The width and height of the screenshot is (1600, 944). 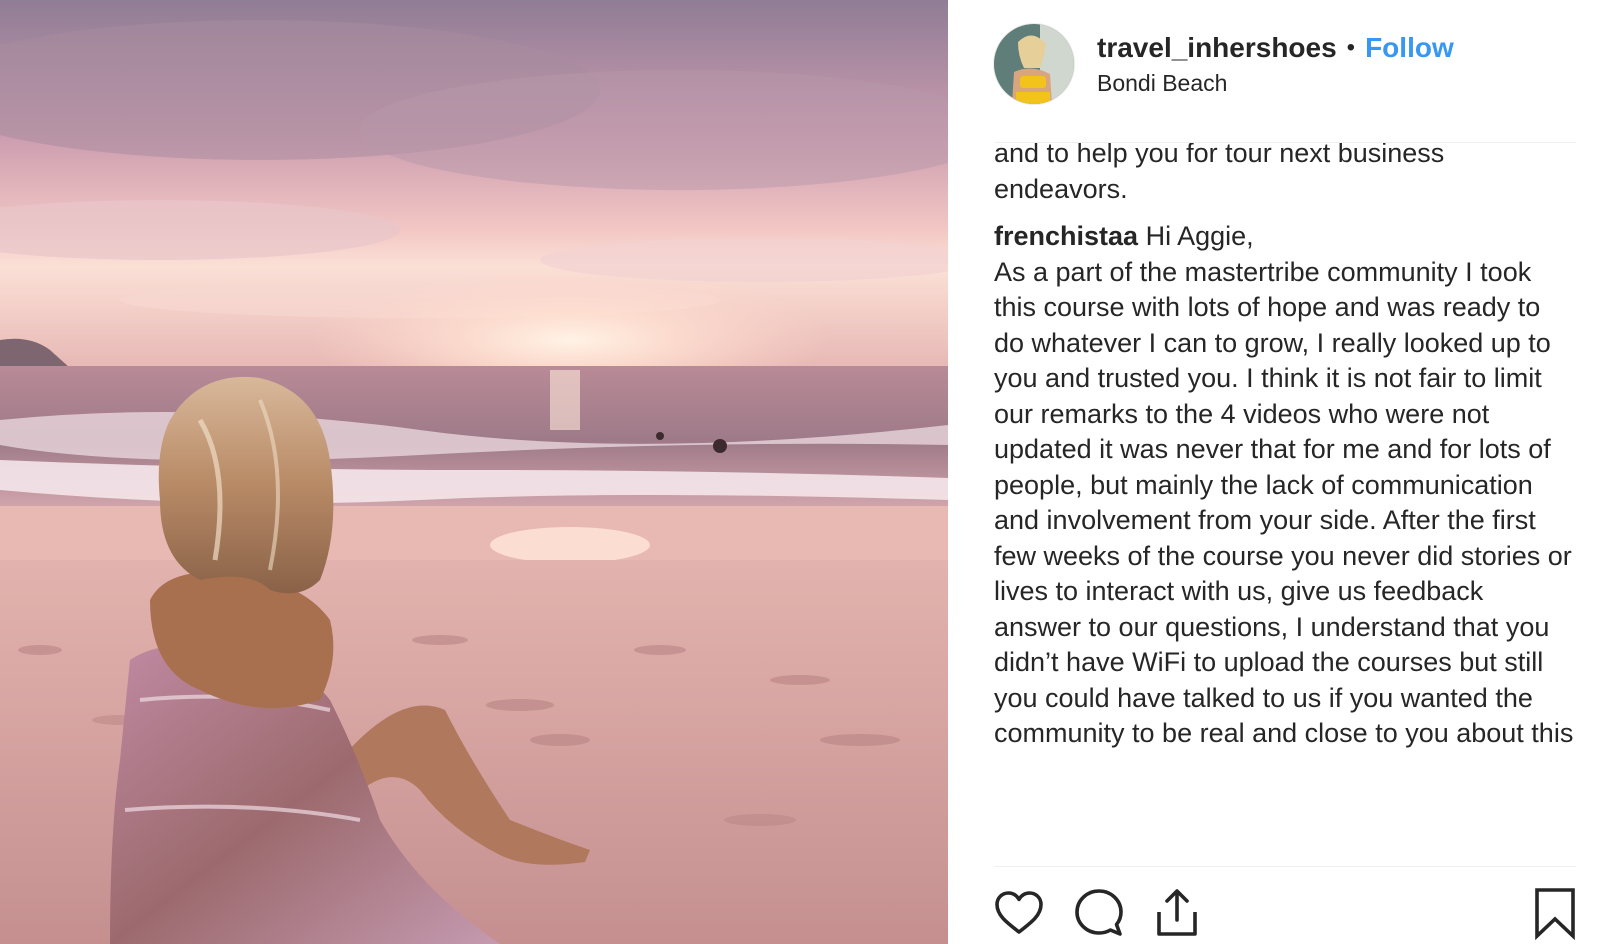 What do you see at coordinates (1285, 866) in the screenshot?
I see `actions-divider` at bounding box center [1285, 866].